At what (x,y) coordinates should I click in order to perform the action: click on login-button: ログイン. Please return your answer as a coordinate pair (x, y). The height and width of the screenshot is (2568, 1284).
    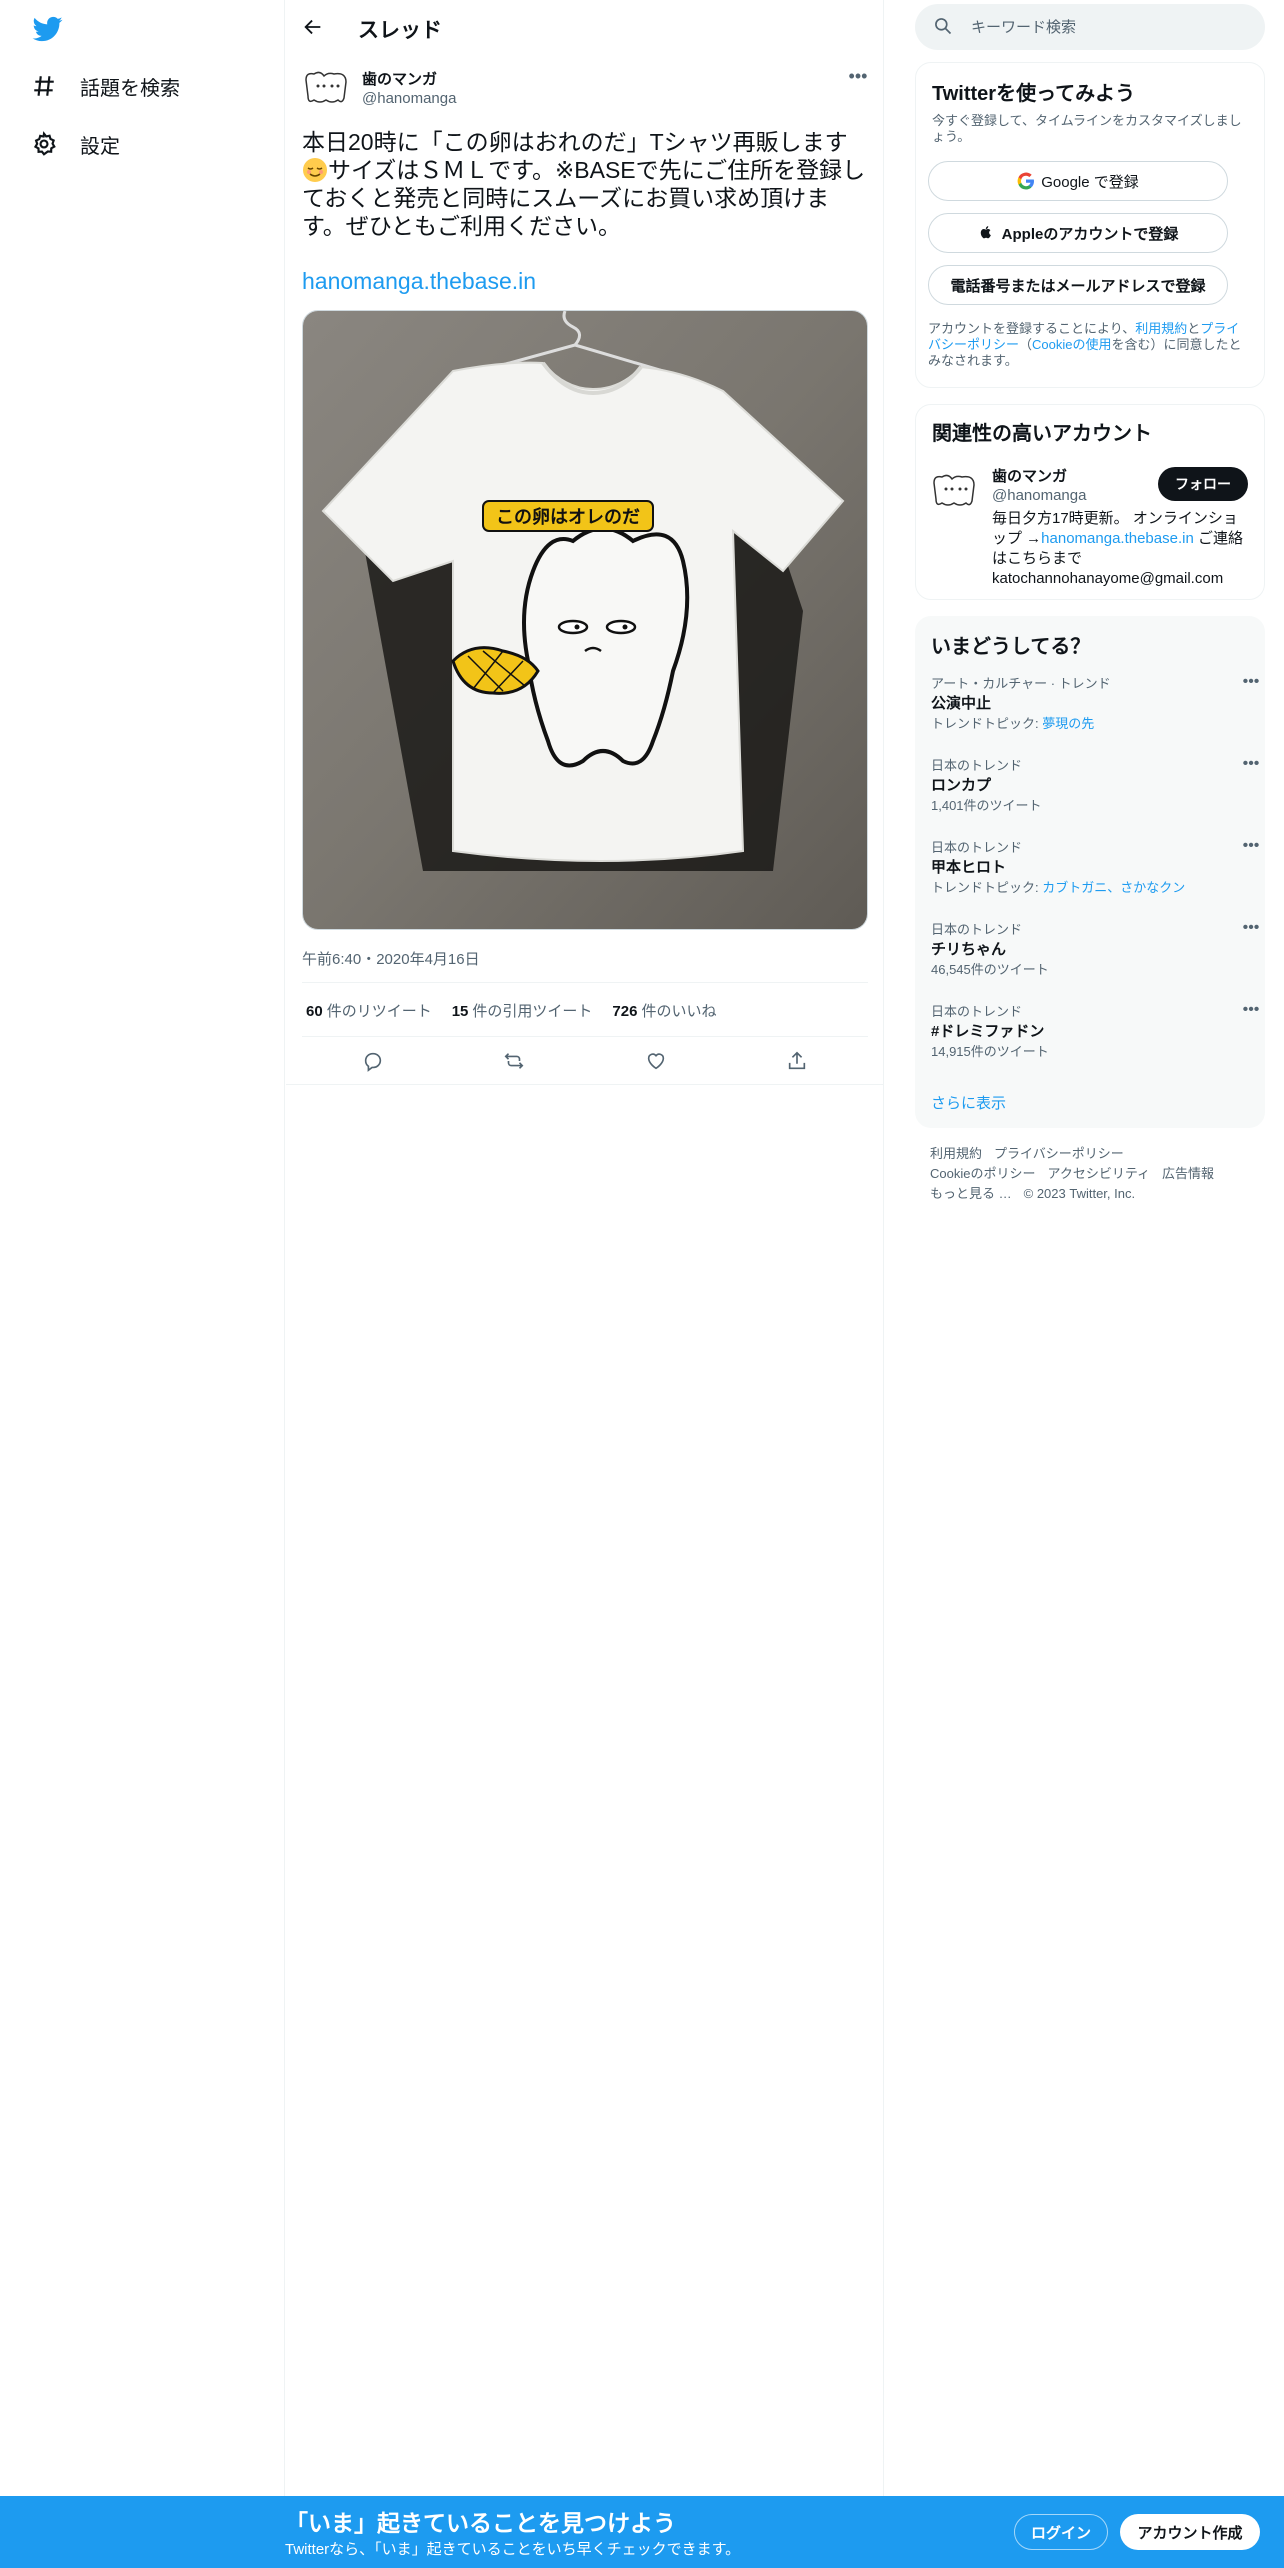
    Looking at the image, I should click on (1061, 2532).